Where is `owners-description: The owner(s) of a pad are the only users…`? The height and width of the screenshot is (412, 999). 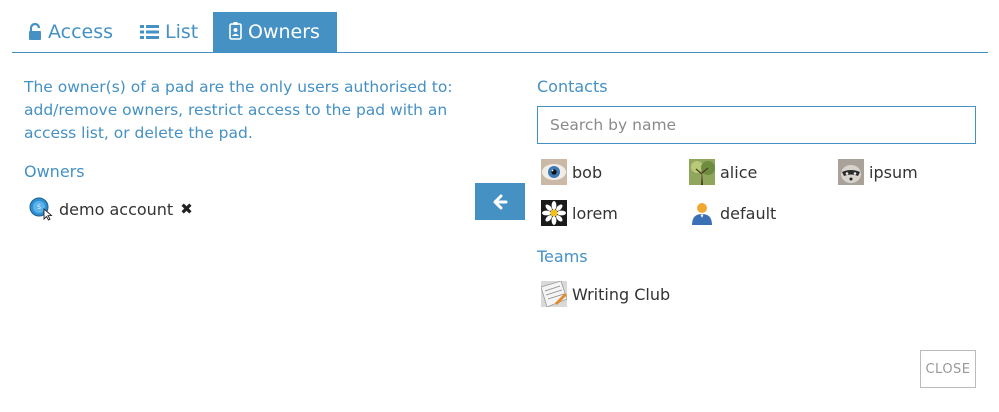 owners-description: The owner(s) of a pad are the only users… is located at coordinates (238, 110).